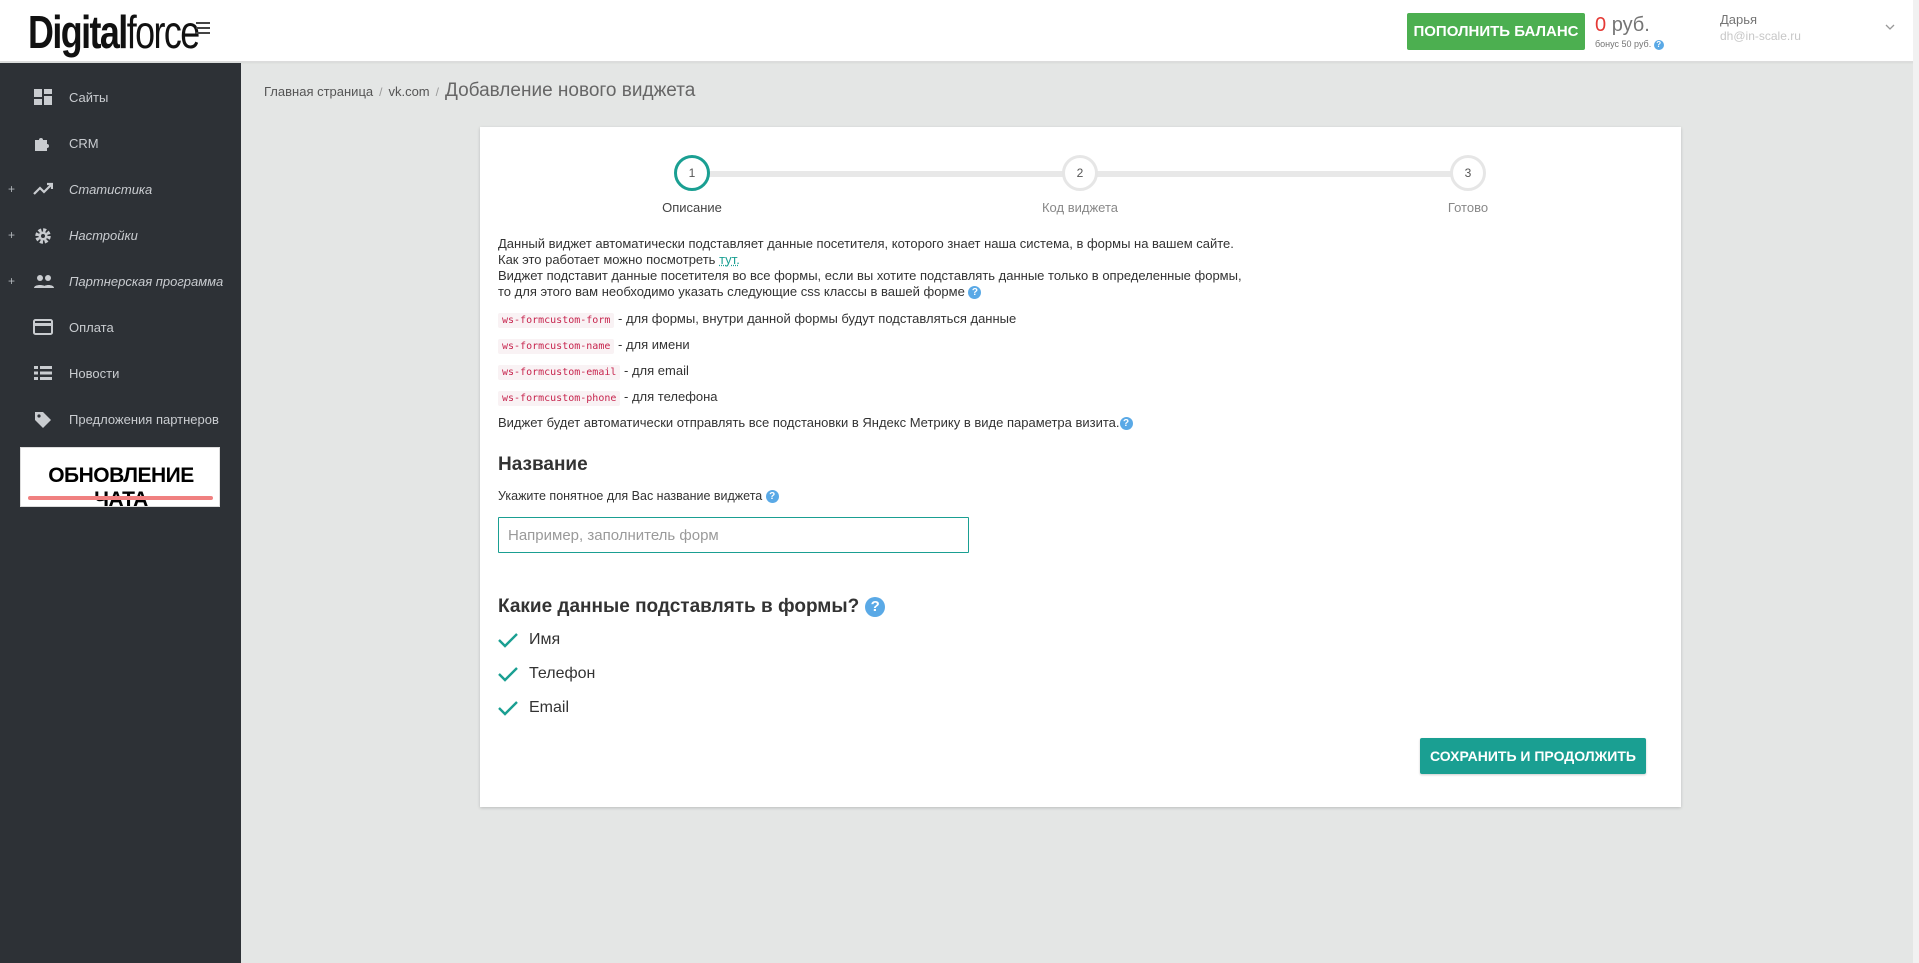  I want to click on css-class-code: ws-formcustom-phone, so click(559, 398).